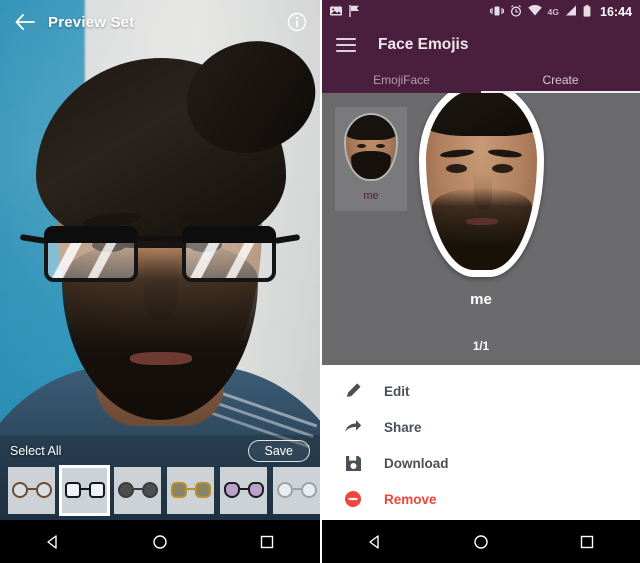 Image resolution: width=640 pixels, height=563 pixels. I want to click on status-clock: 16:44, so click(616, 12).